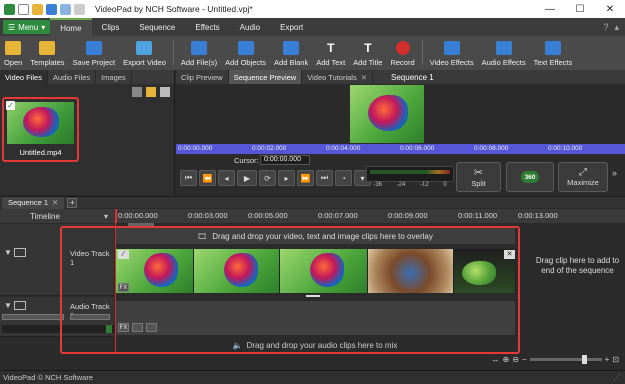  I want to click on record-button: Record, so click(402, 51).